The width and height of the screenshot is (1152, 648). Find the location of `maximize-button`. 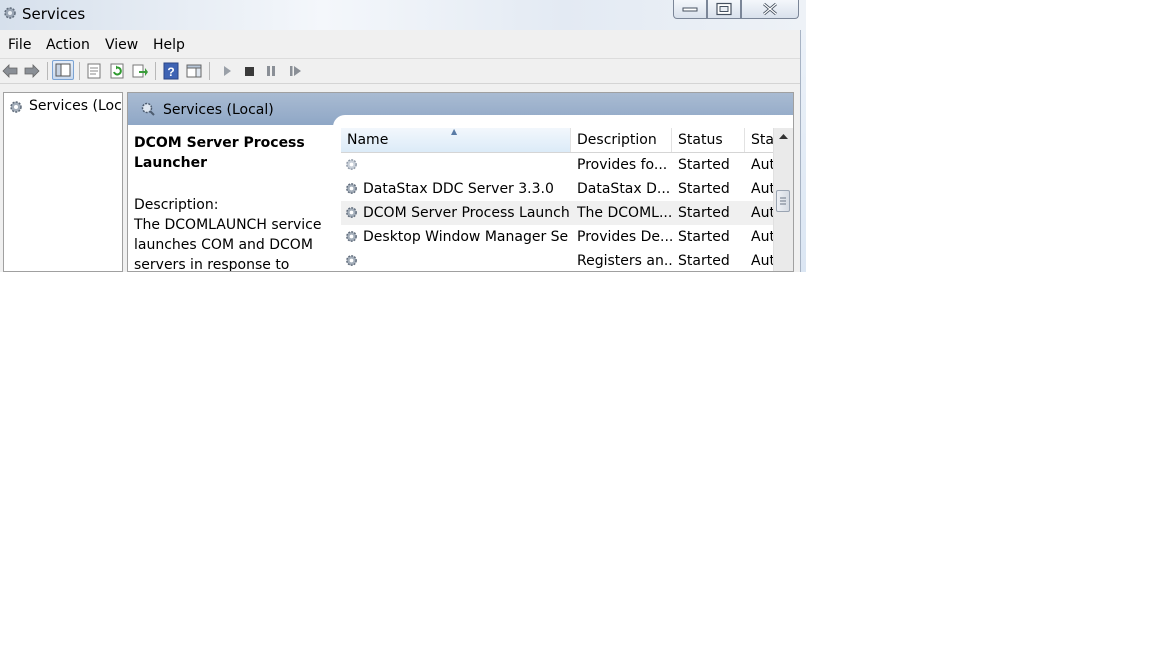

maximize-button is located at coordinates (724, 9).